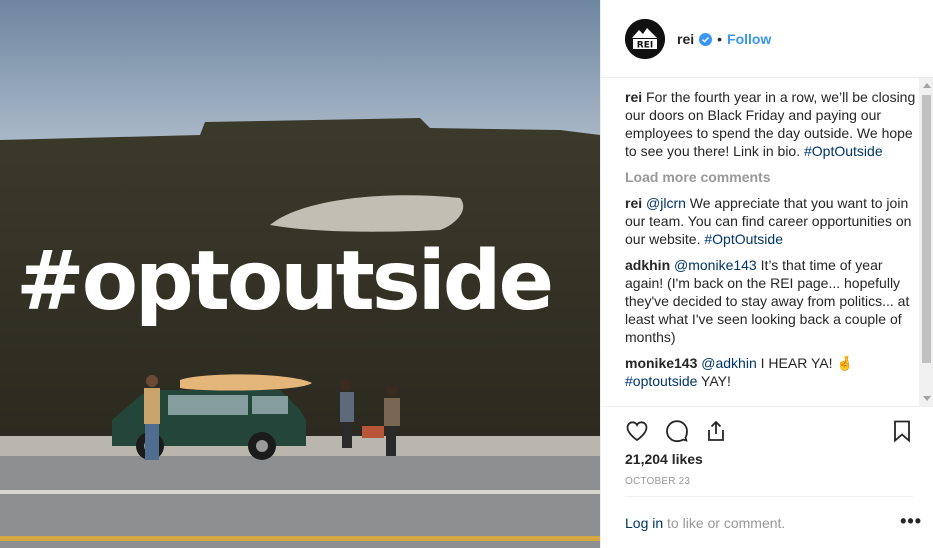 The image size is (933, 548). Describe the element at coordinates (661, 363) in the screenshot. I see `comment-author: monike143` at that location.